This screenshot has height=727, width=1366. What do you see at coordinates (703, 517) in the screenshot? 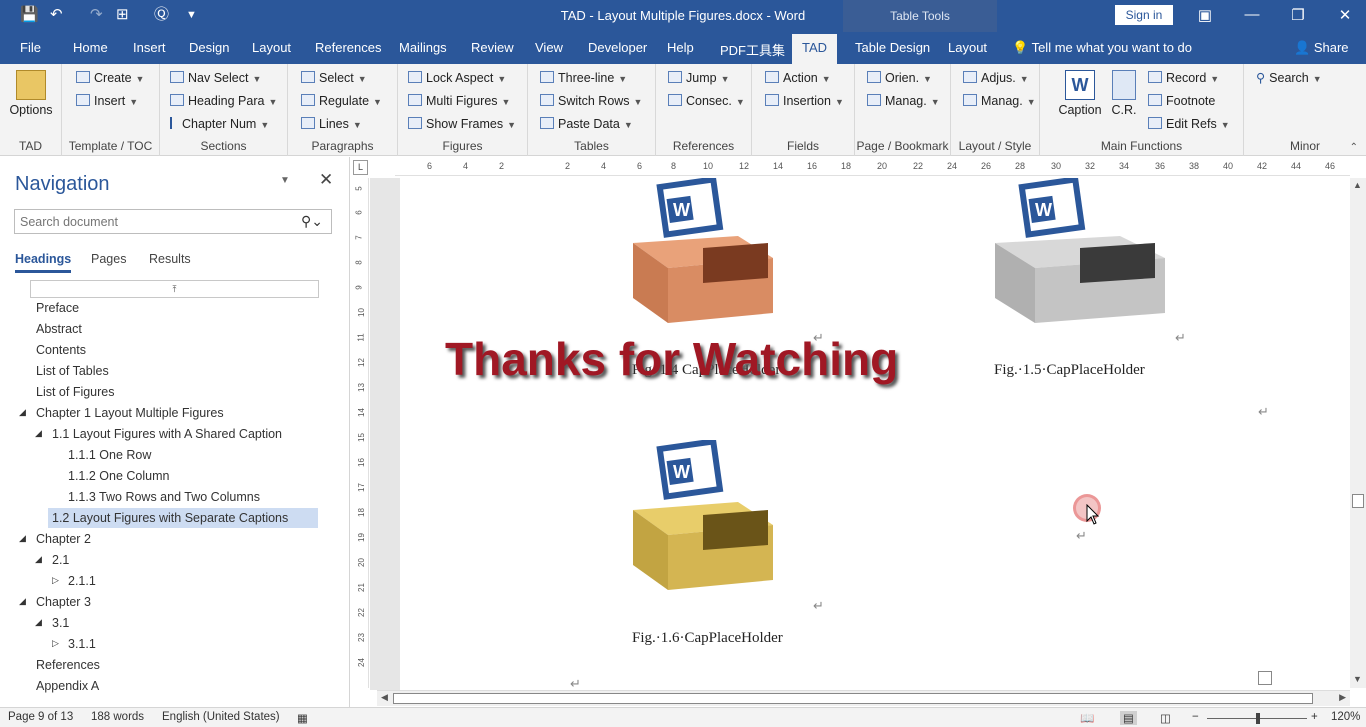
I see `figure-gold-drawer: W` at bounding box center [703, 517].